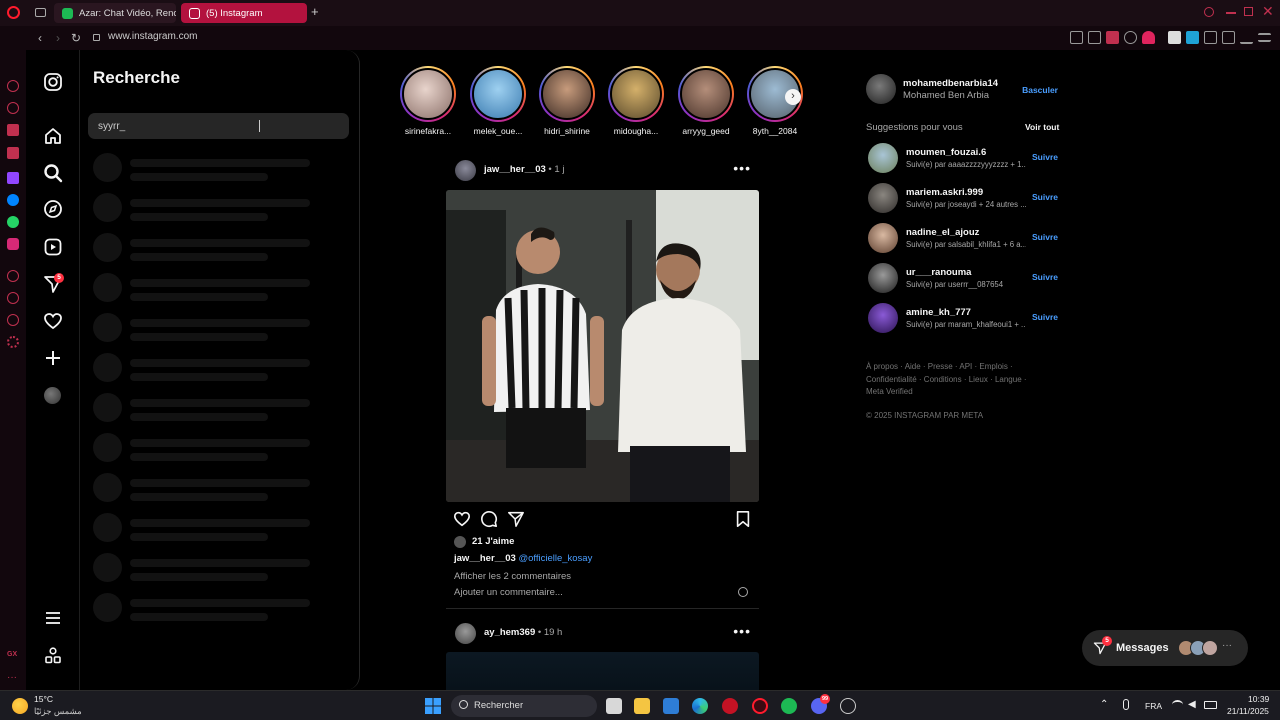  I want to click on antivirus-icon, so click(730, 706).